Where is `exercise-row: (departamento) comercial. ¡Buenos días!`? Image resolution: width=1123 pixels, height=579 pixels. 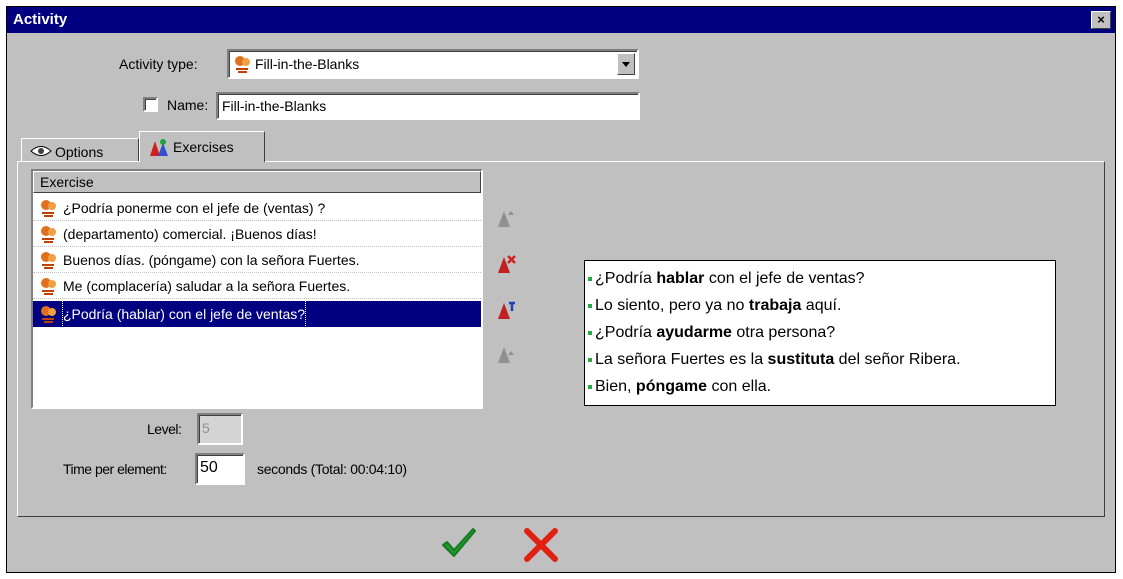
exercise-row: (departamento) comercial. ¡Buenos días! is located at coordinates (257, 234).